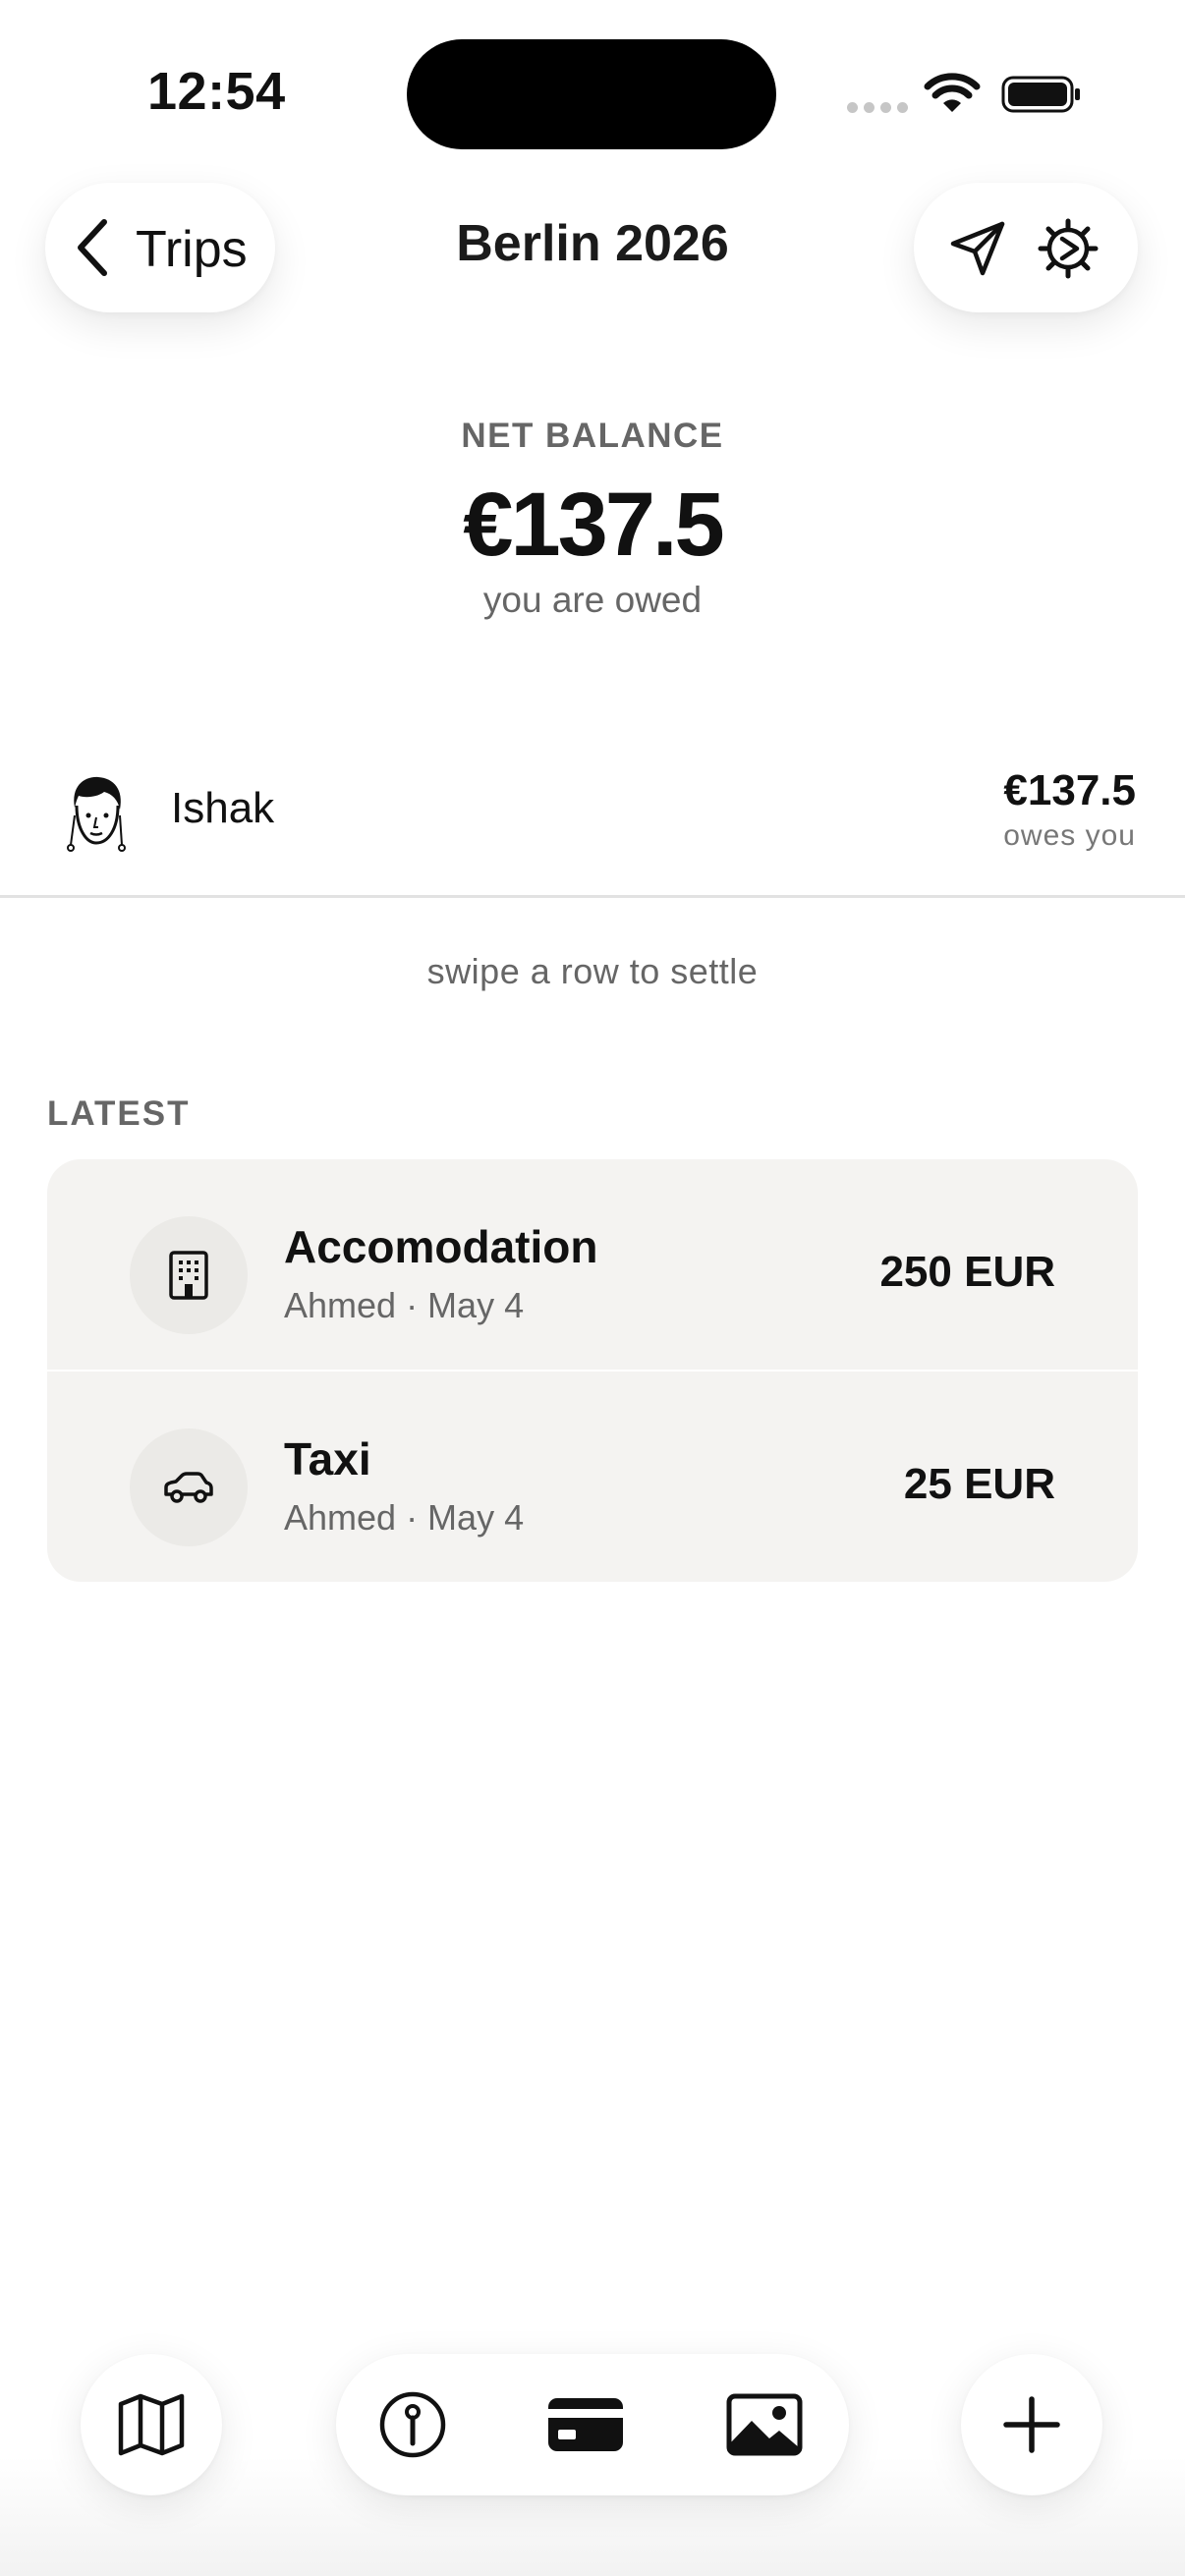 The height and width of the screenshot is (2576, 1185). I want to click on plus-icon, so click(1031, 2424).